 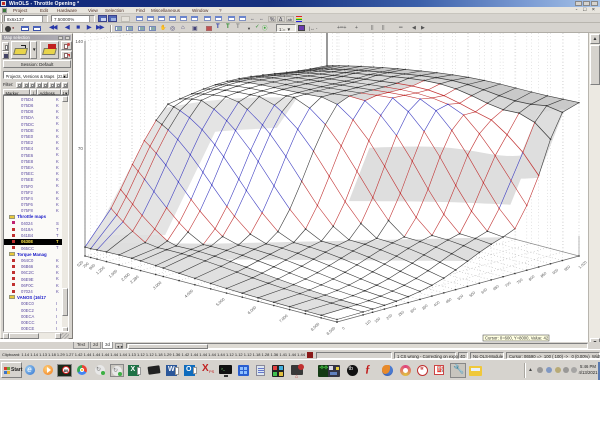 What do you see at coordinates (389, 316) in the screenshot?
I see `svg-text: 200` at bounding box center [389, 316].